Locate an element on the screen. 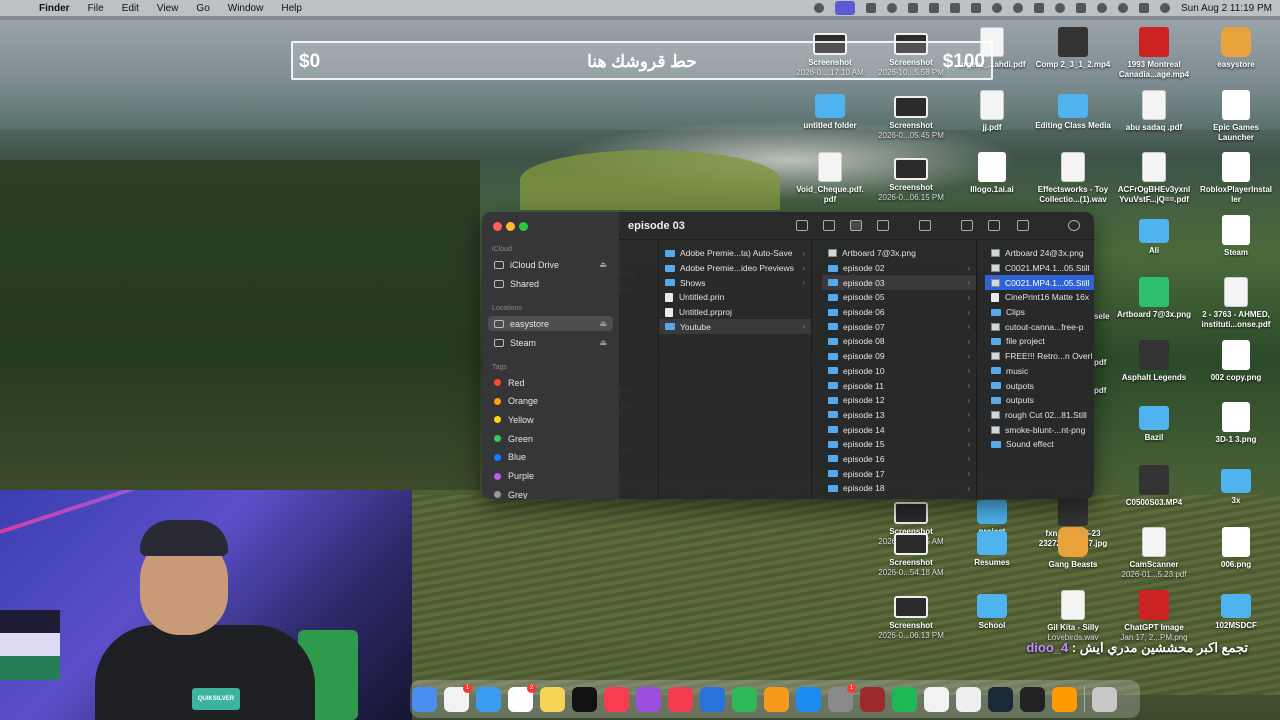 The width and height of the screenshot is (1280, 720). record-icon is located at coordinates (892, 8).